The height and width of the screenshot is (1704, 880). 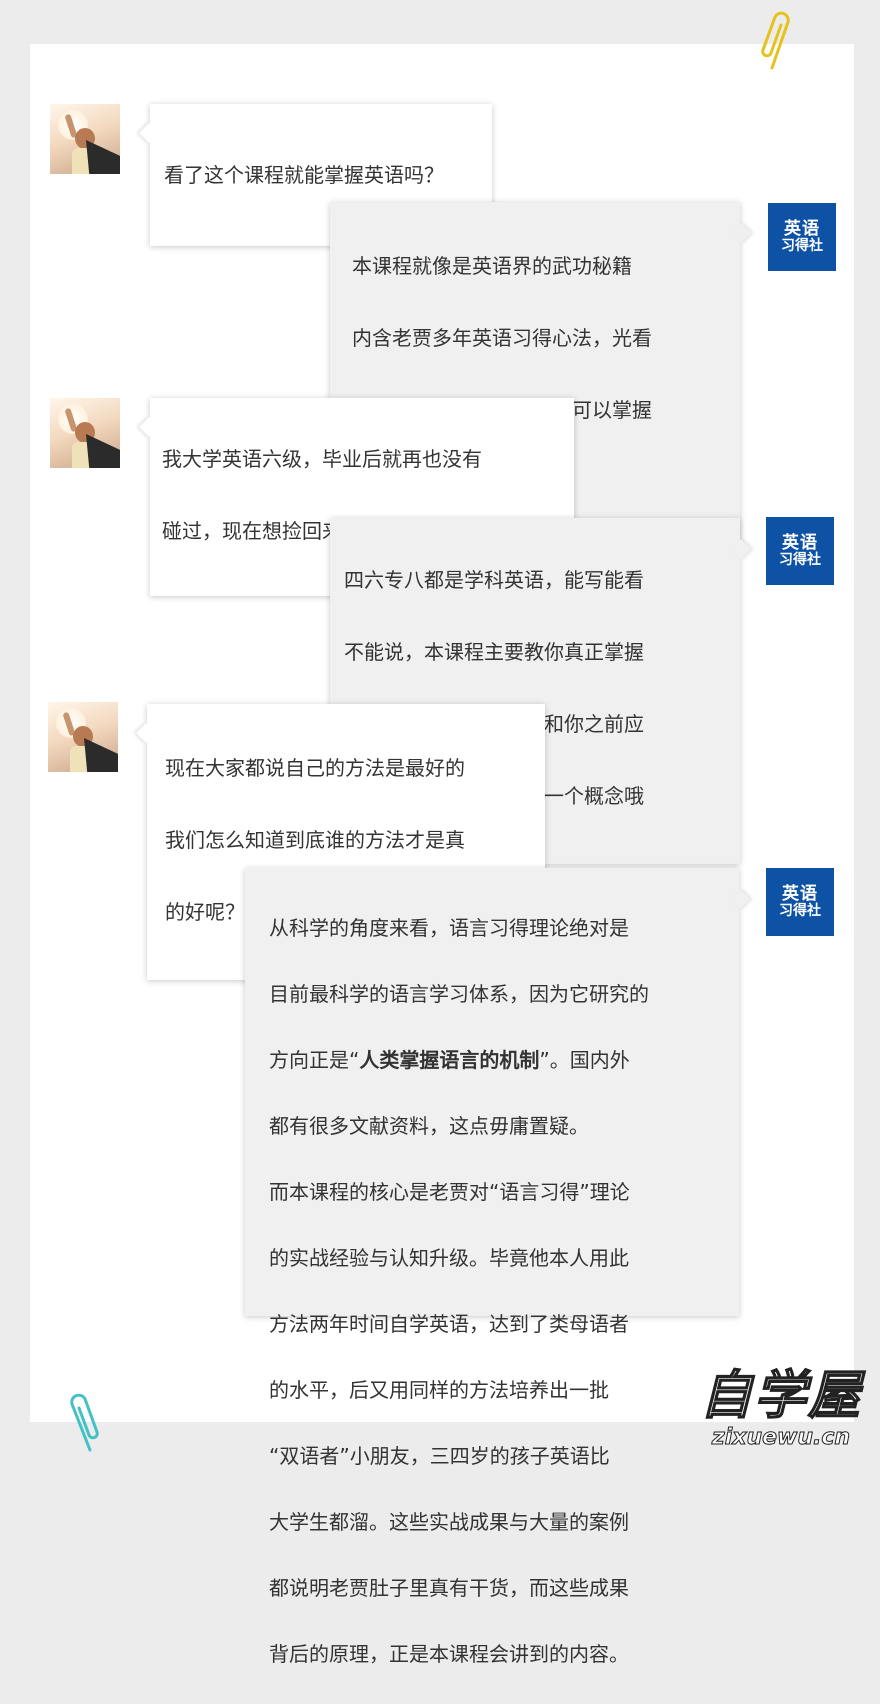 I want to click on message-line: 的水平，后又用同样的方法培养出一批, so click(x=439, y=1390).